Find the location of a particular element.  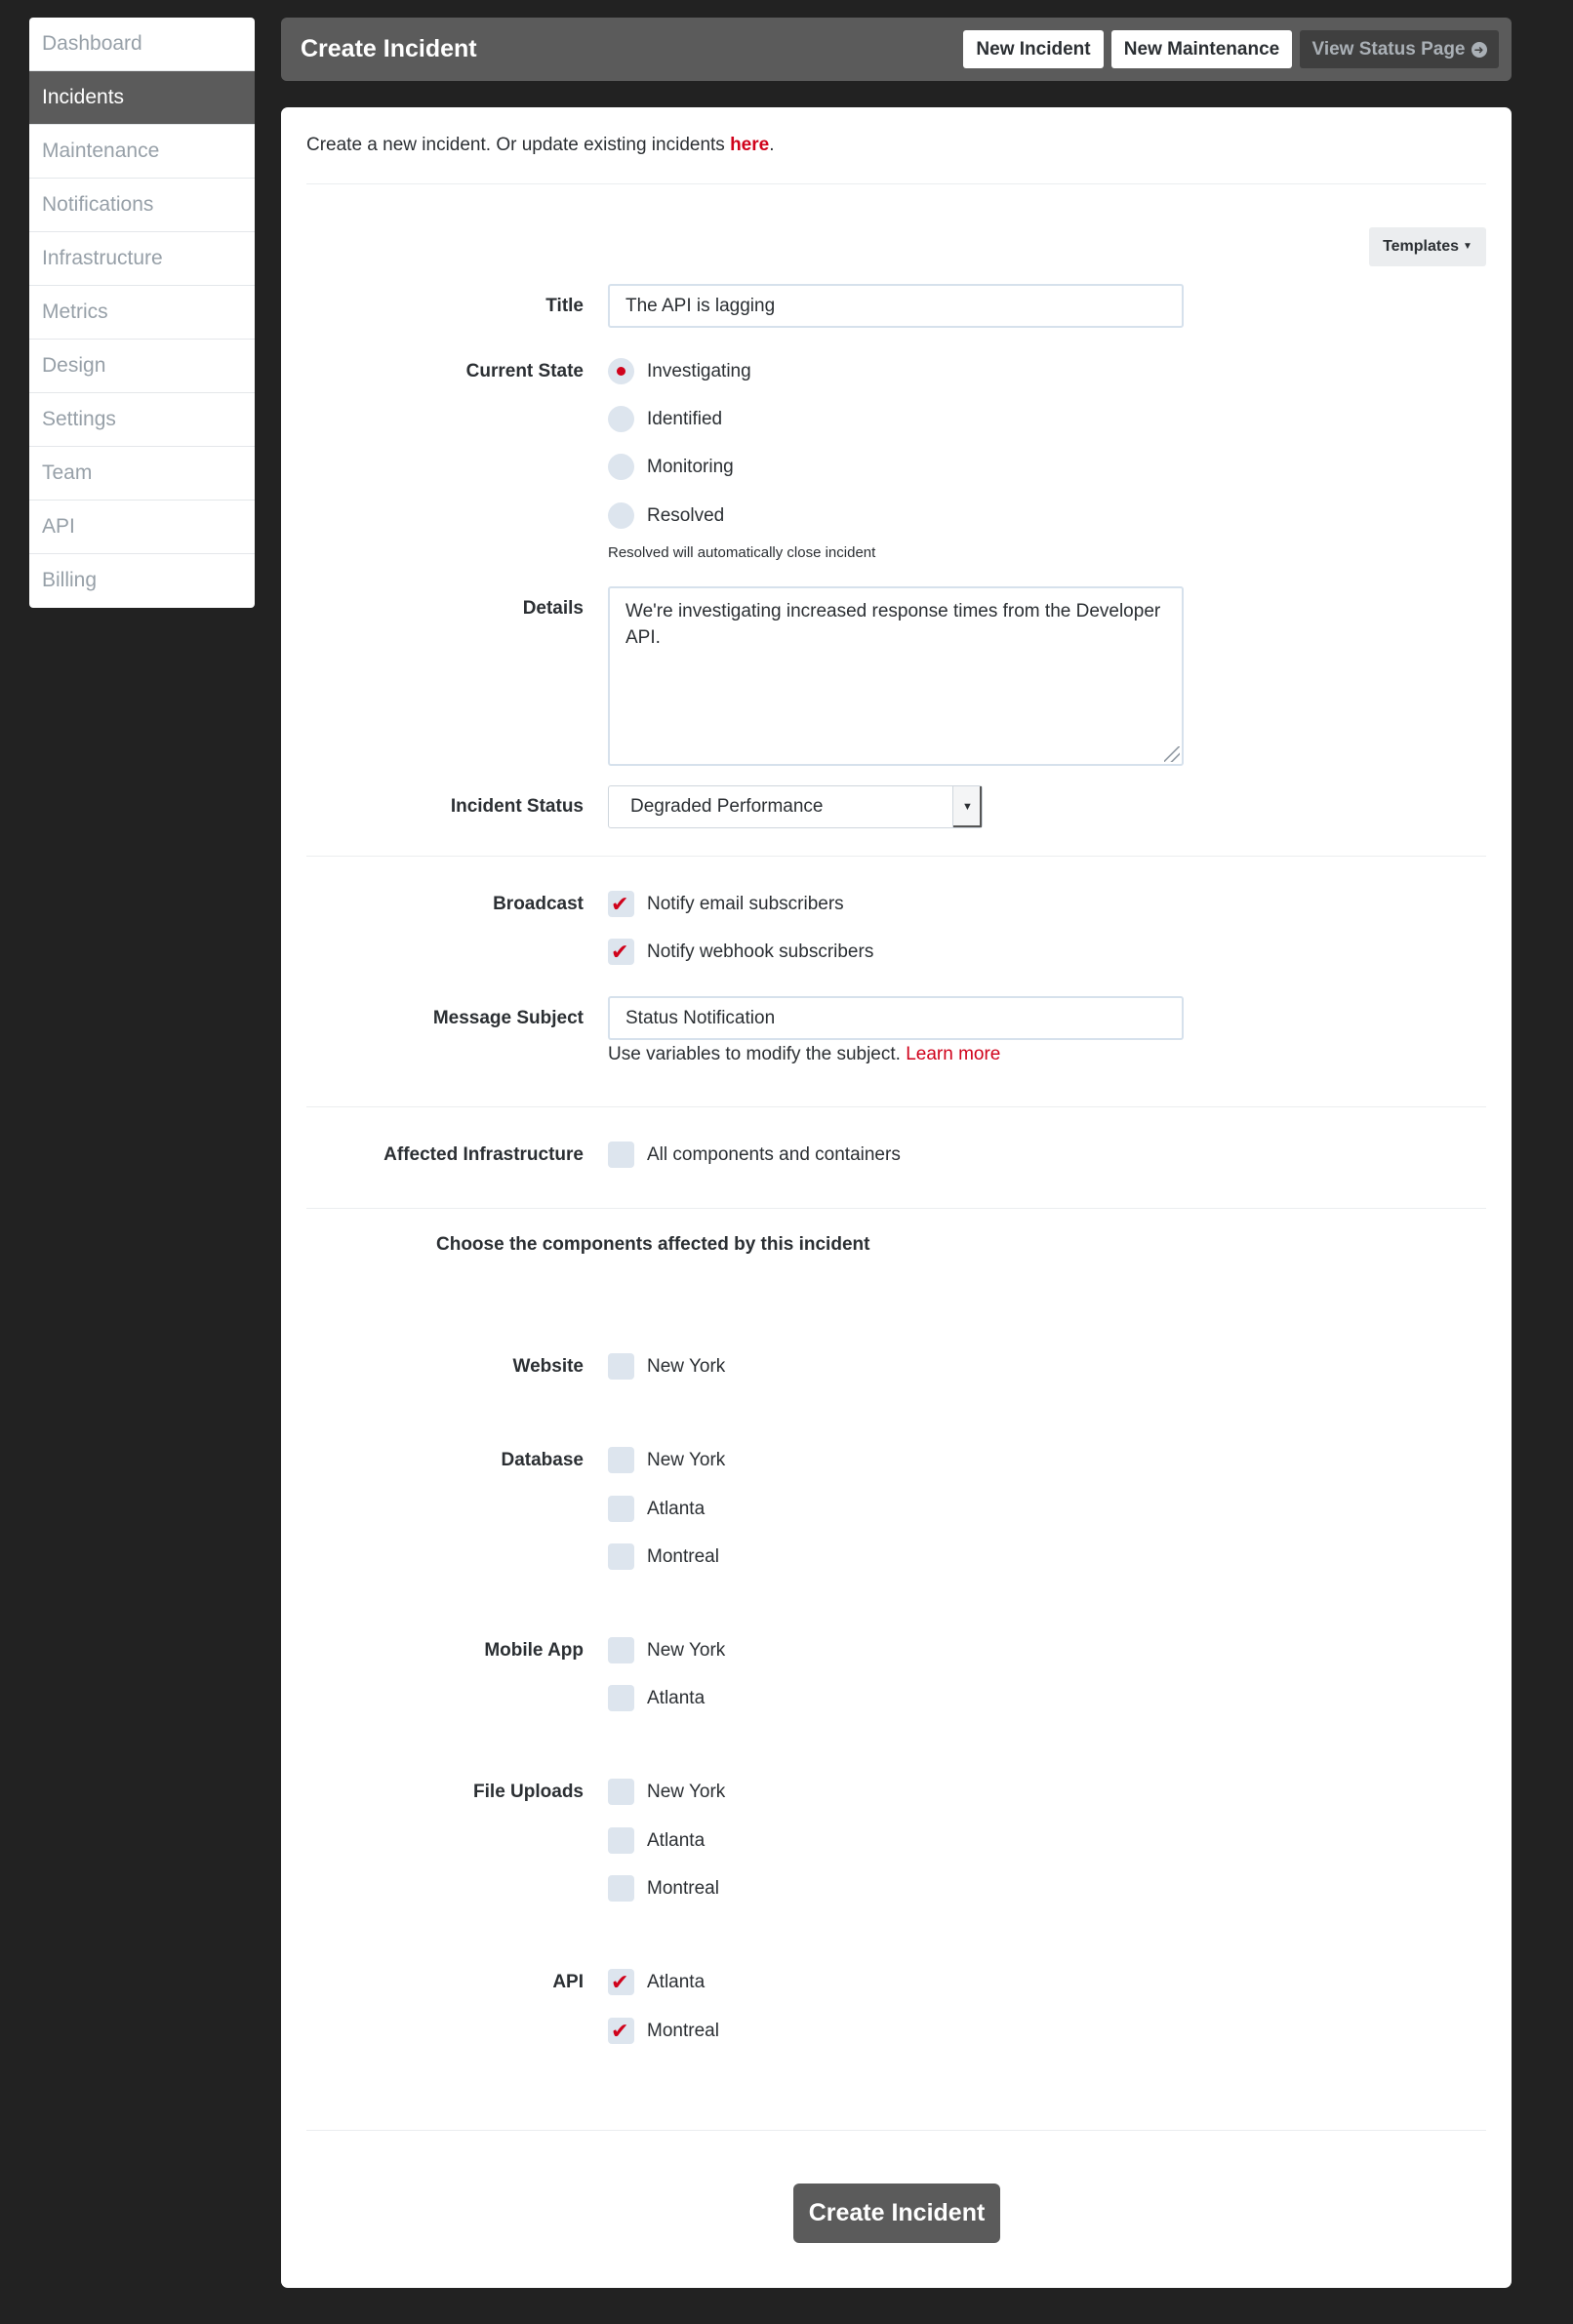

sidebar-item-billing: Billing is located at coordinates (142, 581).